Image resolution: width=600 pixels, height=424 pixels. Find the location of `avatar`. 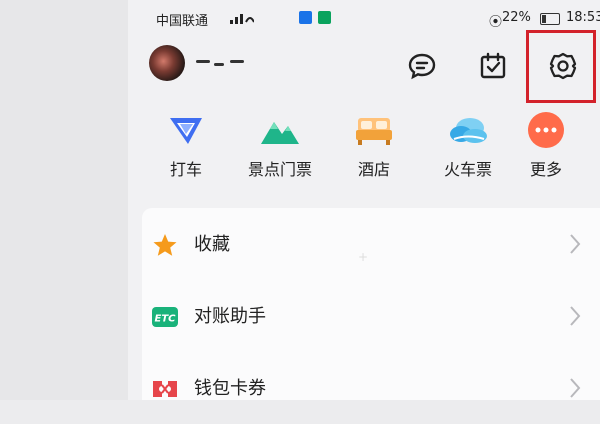

avatar is located at coordinates (167, 63).